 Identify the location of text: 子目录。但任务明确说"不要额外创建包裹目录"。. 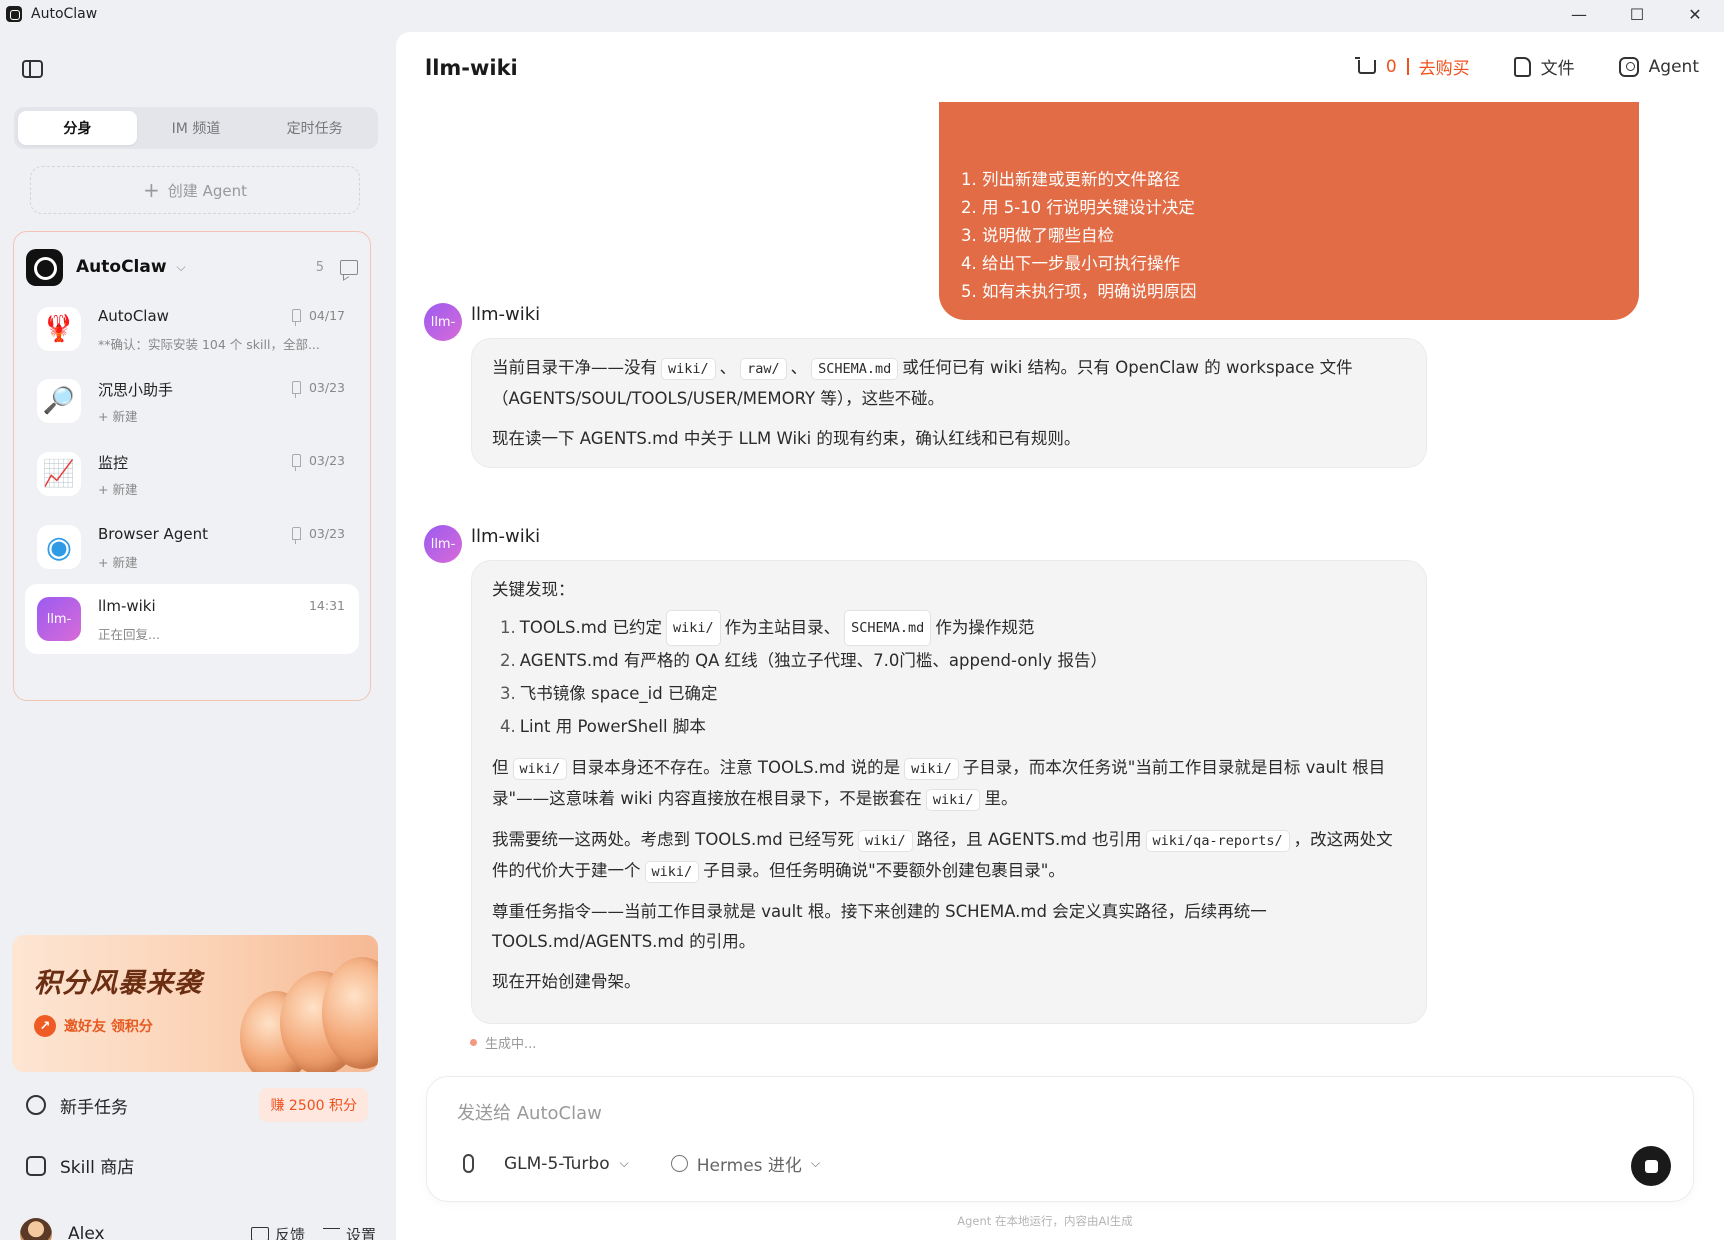
(884, 870).